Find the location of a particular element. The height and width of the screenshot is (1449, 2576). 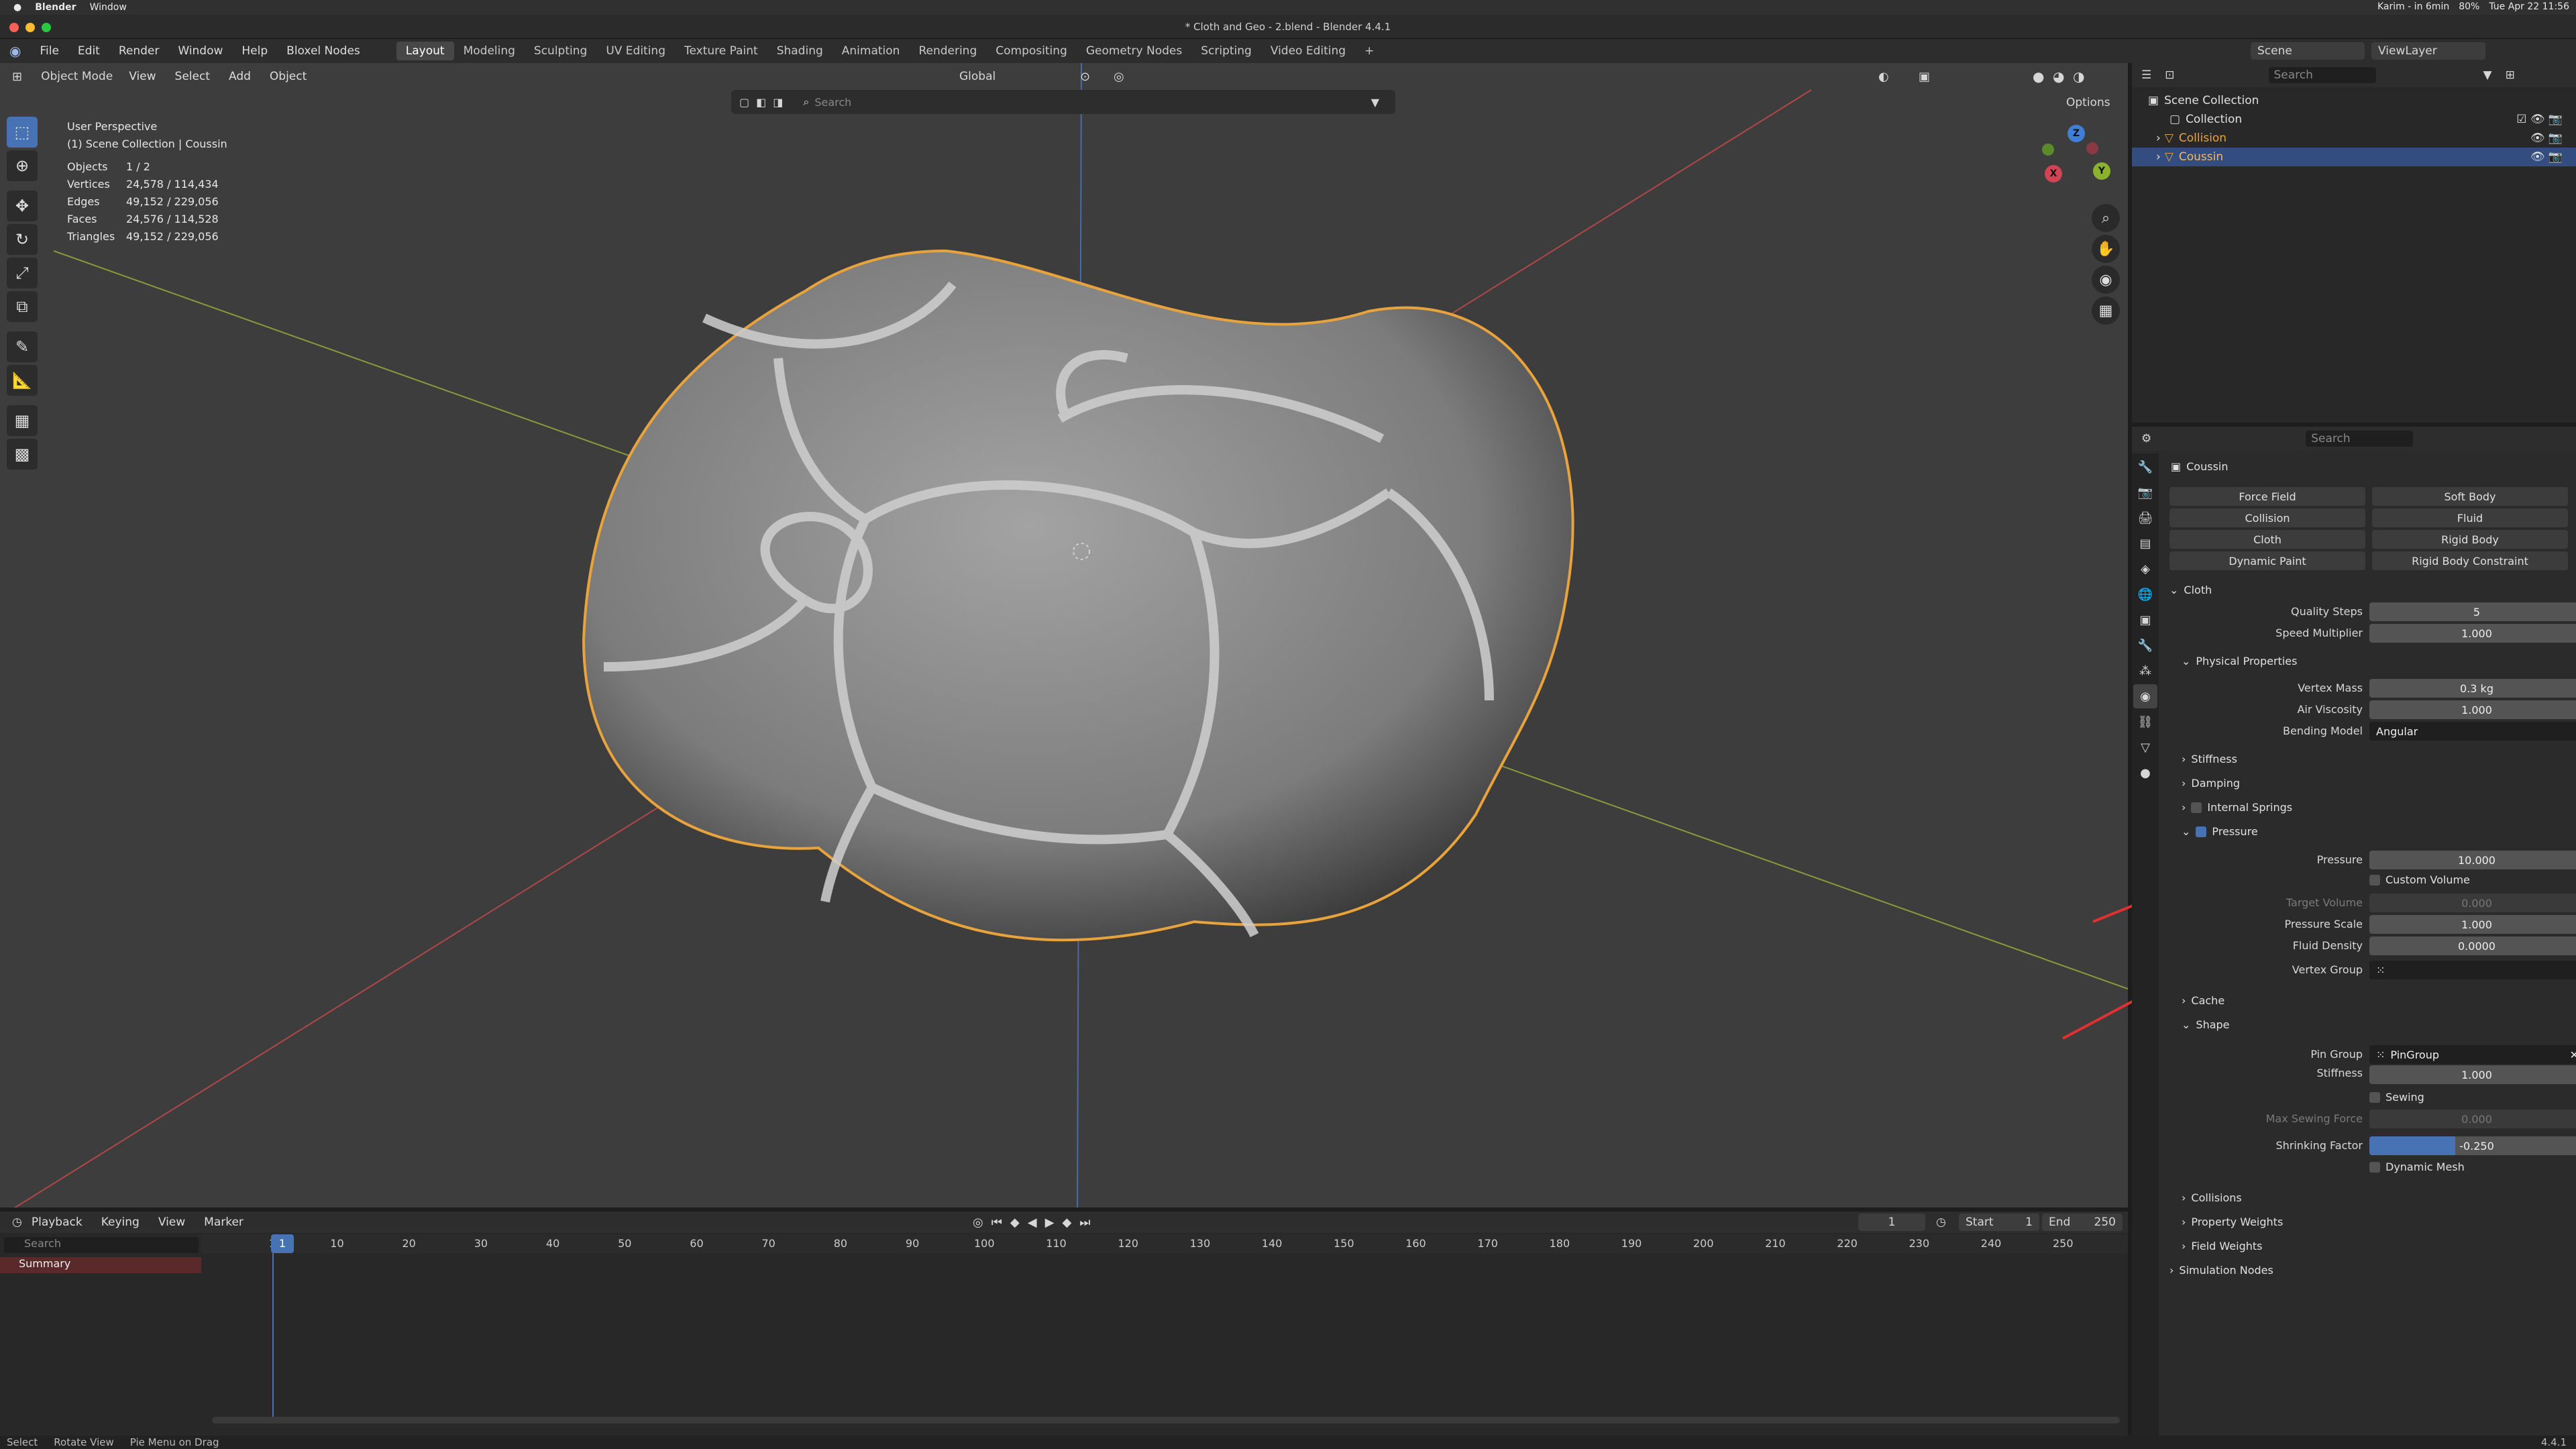

physics-tab-icon: ◉ is located at coordinates (2145, 696).